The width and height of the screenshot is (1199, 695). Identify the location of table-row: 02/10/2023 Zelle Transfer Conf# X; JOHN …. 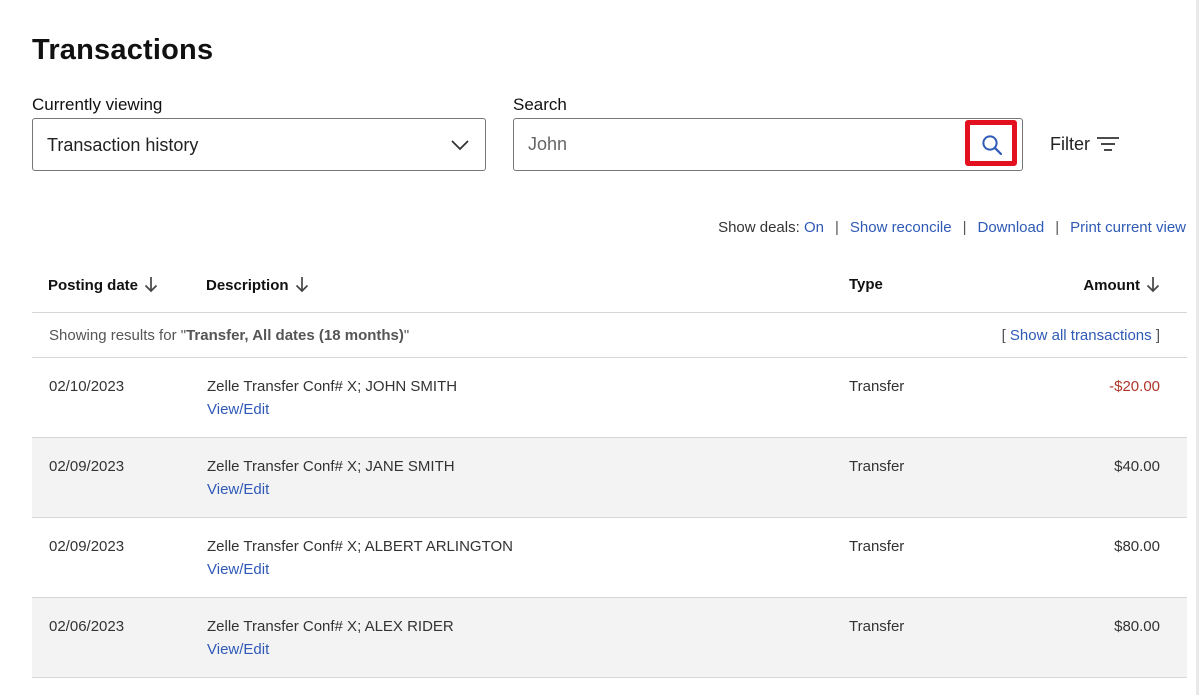
(609, 398).